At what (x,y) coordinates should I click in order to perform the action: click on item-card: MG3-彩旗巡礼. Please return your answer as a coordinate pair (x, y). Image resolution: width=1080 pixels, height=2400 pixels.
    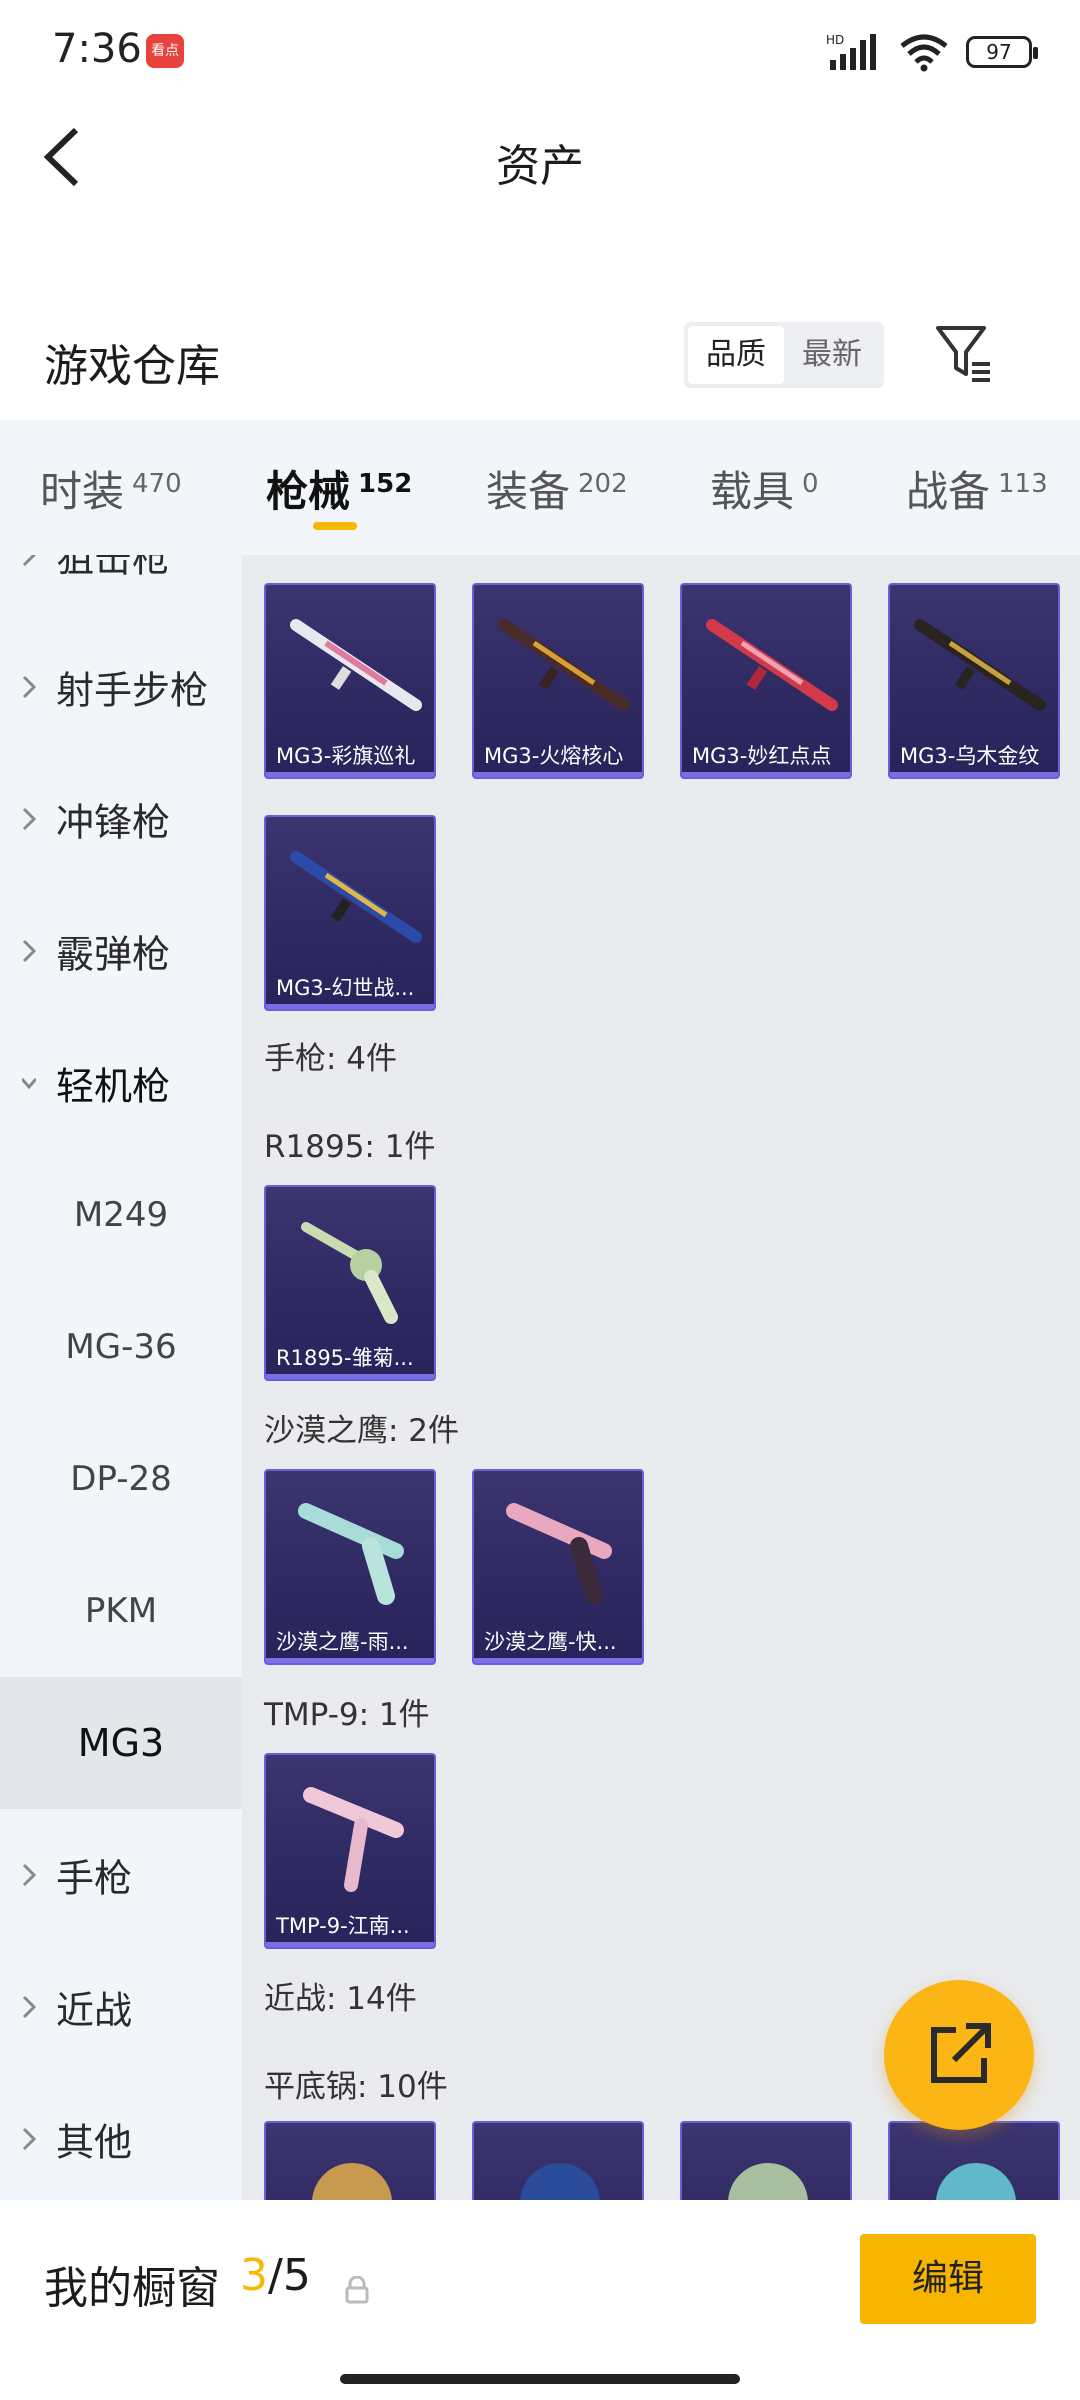
    Looking at the image, I should click on (350, 681).